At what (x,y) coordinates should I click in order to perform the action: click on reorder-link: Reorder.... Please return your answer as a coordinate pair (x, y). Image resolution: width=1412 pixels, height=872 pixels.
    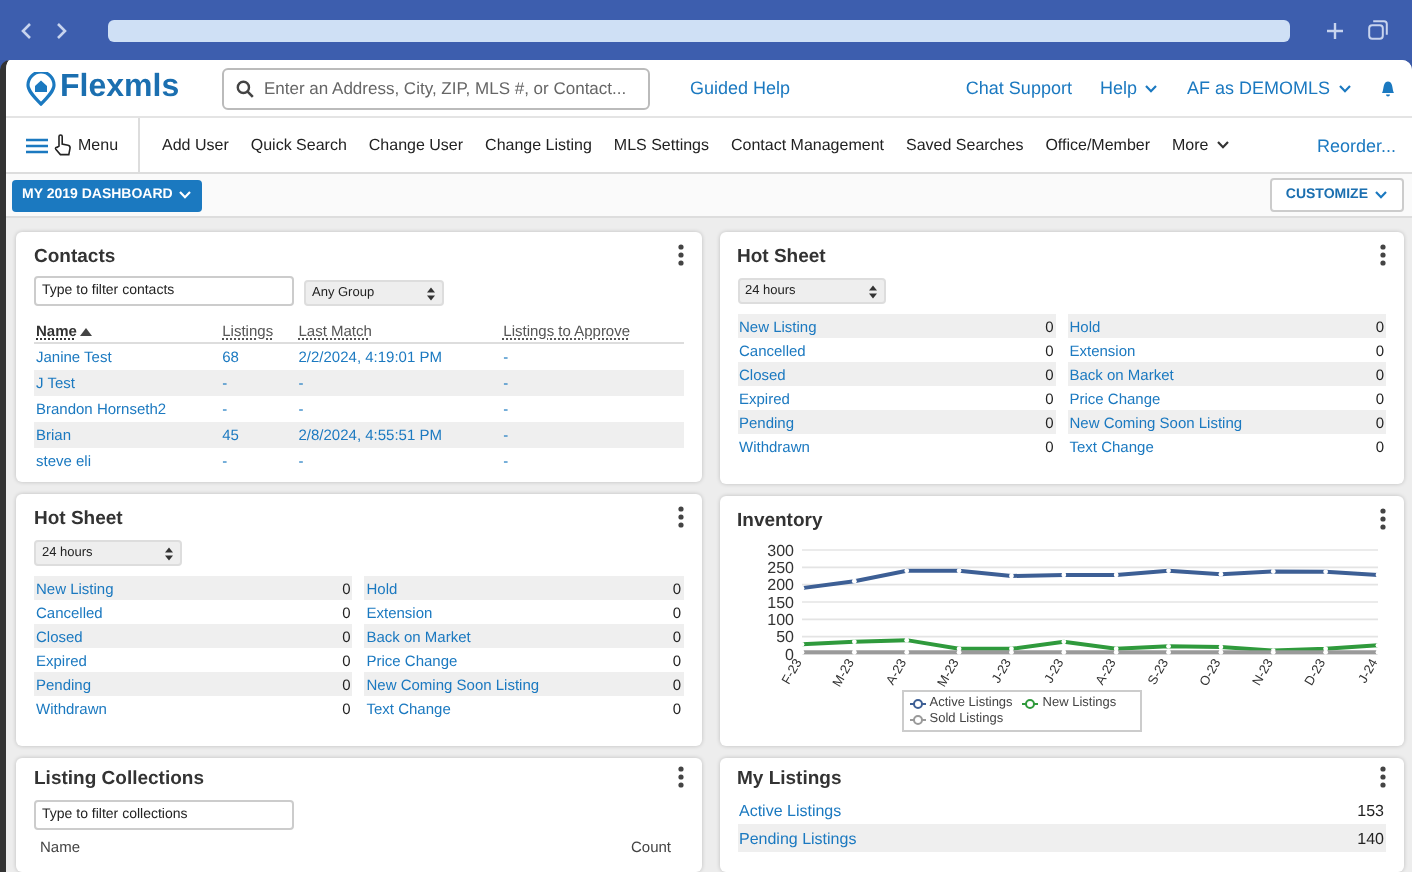
    Looking at the image, I should click on (1356, 145).